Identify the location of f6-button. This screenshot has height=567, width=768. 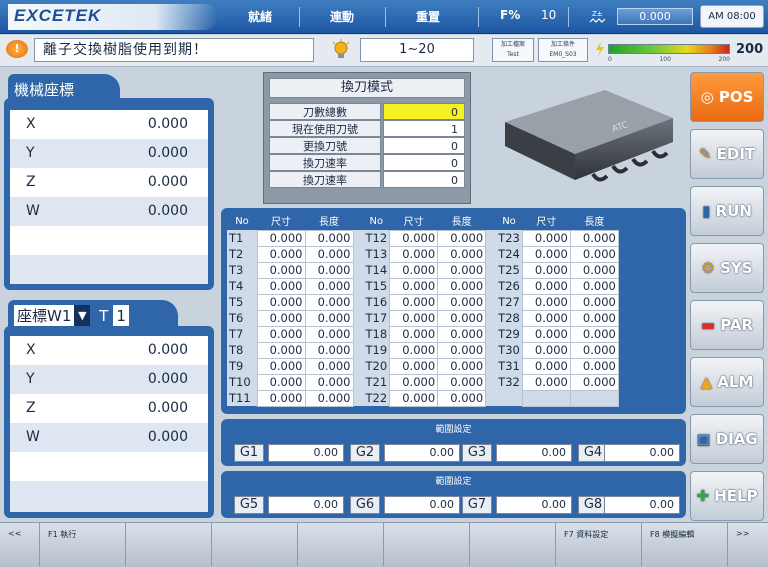
(513, 544).